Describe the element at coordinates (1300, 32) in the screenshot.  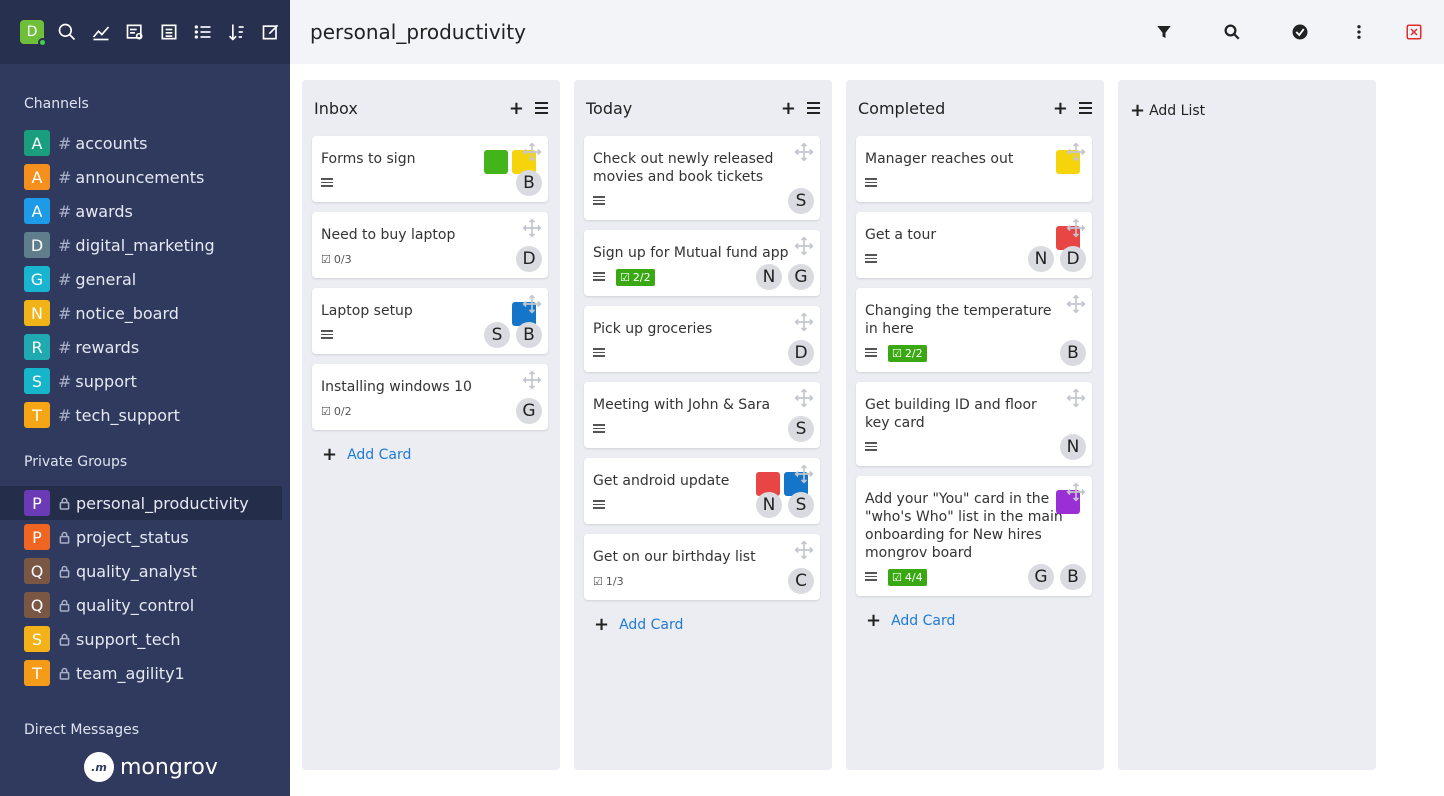
I see `check-circle-icon` at that location.